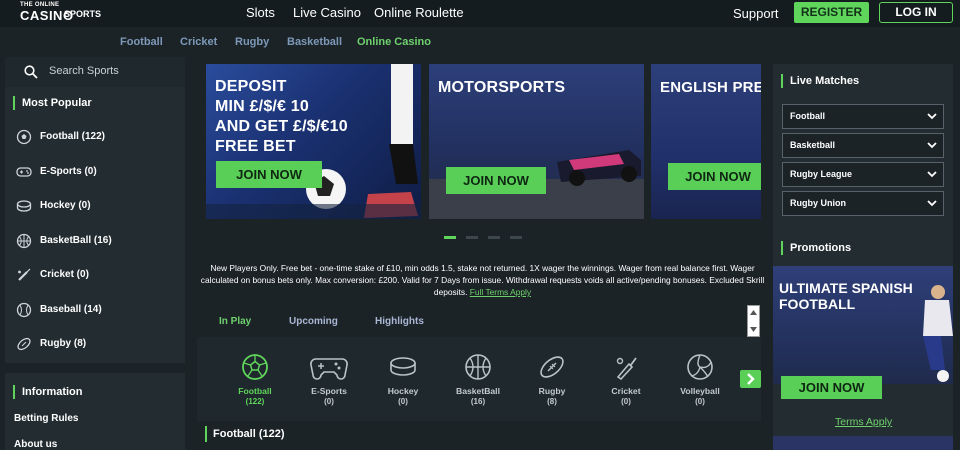 The image size is (960, 450). Describe the element at coordinates (753, 321) in the screenshot. I see `tabs-scrollbar` at that location.